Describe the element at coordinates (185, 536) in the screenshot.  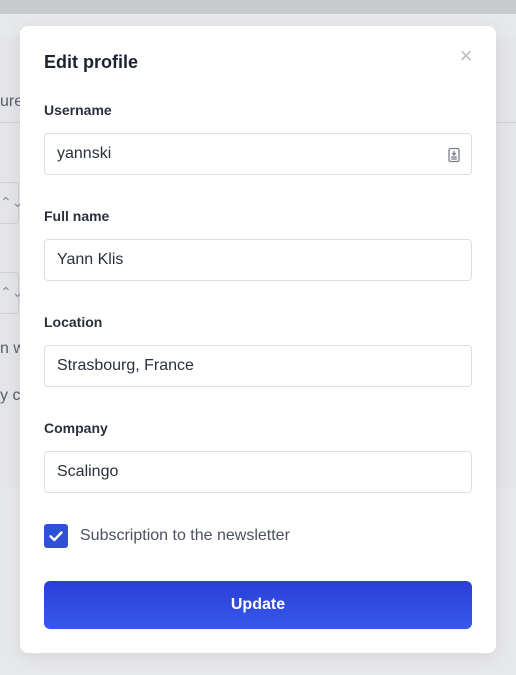
I see `newsletter-label: Subscription to the newsletter` at that location.